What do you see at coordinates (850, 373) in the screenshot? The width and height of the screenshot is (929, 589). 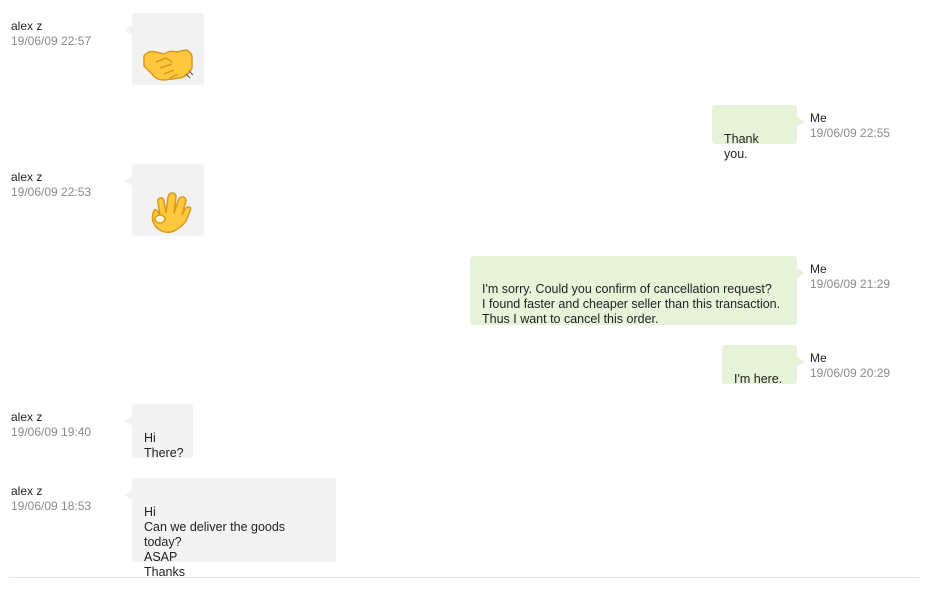 I see `timestamp: 19/06/09 20:29` at bounding box center [850, 373].